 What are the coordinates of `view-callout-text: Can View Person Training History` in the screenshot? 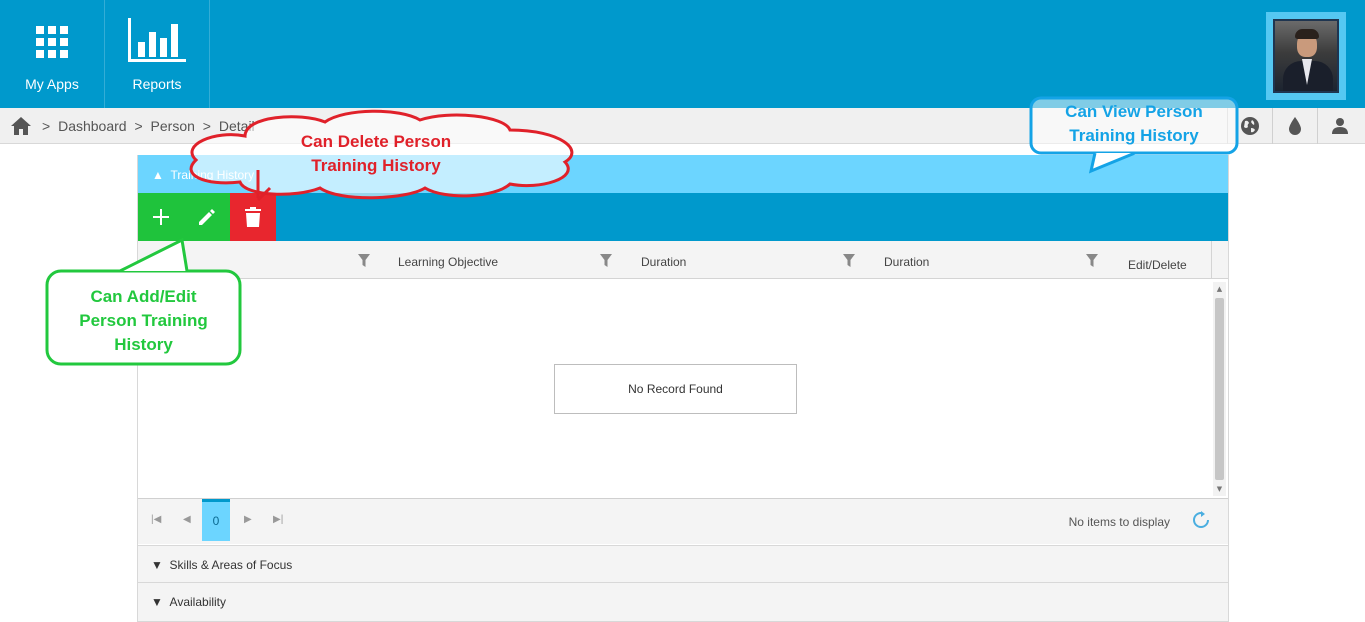 It's located at (1134, 124).